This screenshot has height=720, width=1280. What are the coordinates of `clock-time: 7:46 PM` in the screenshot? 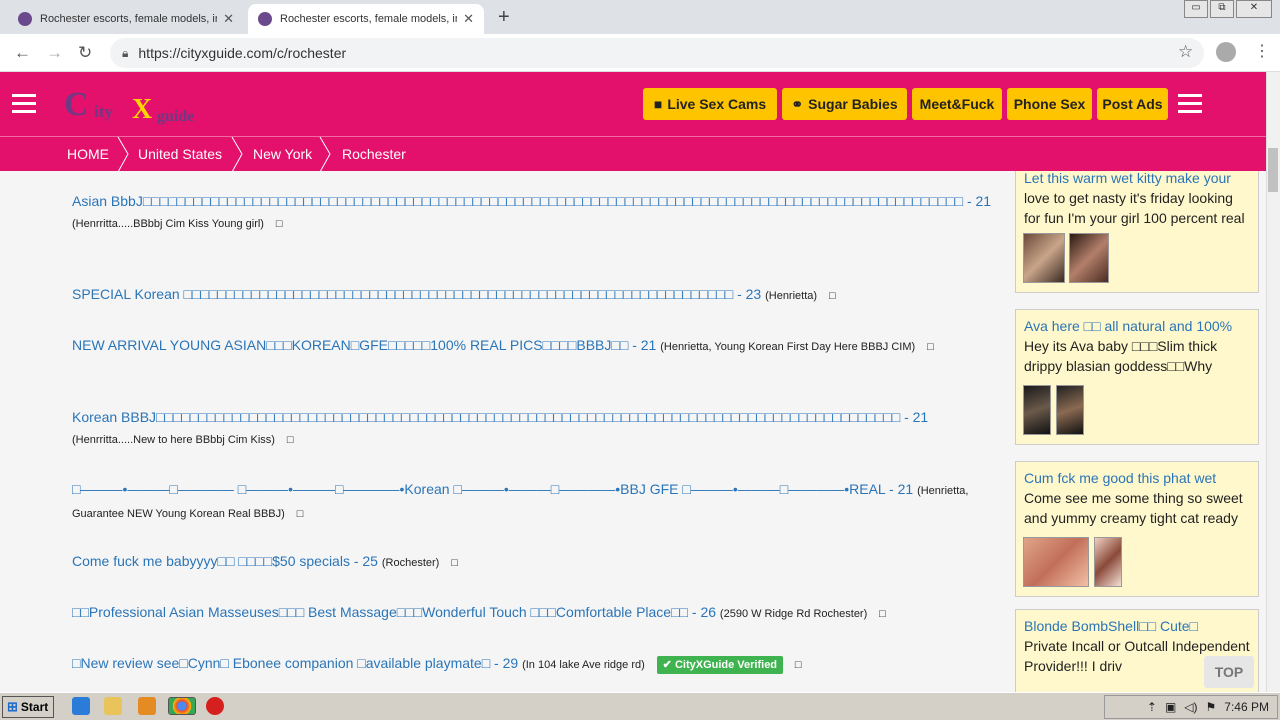 It's located at (1246, 707).